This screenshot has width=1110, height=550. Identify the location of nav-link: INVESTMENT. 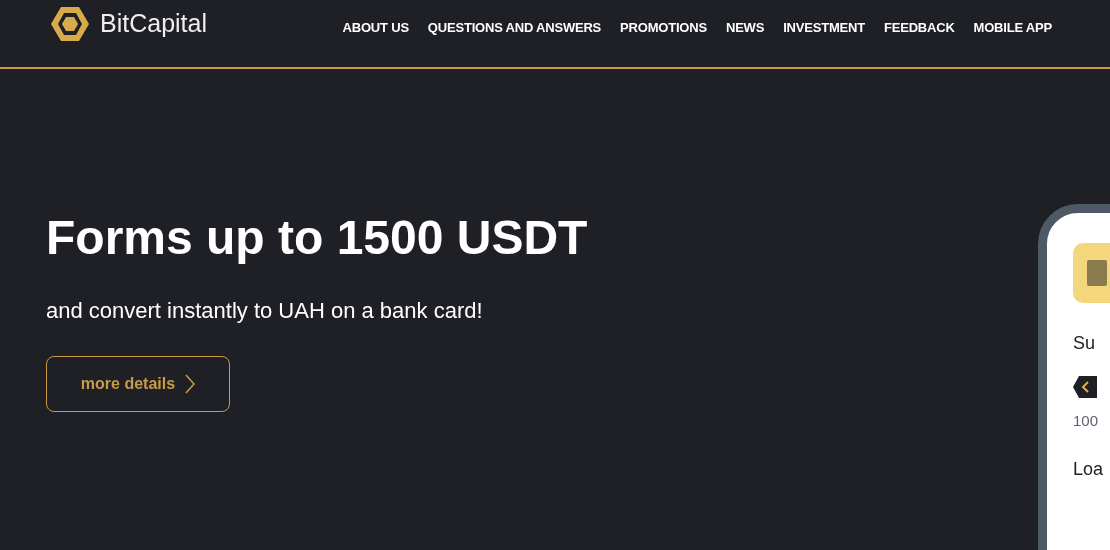
(824, 27).